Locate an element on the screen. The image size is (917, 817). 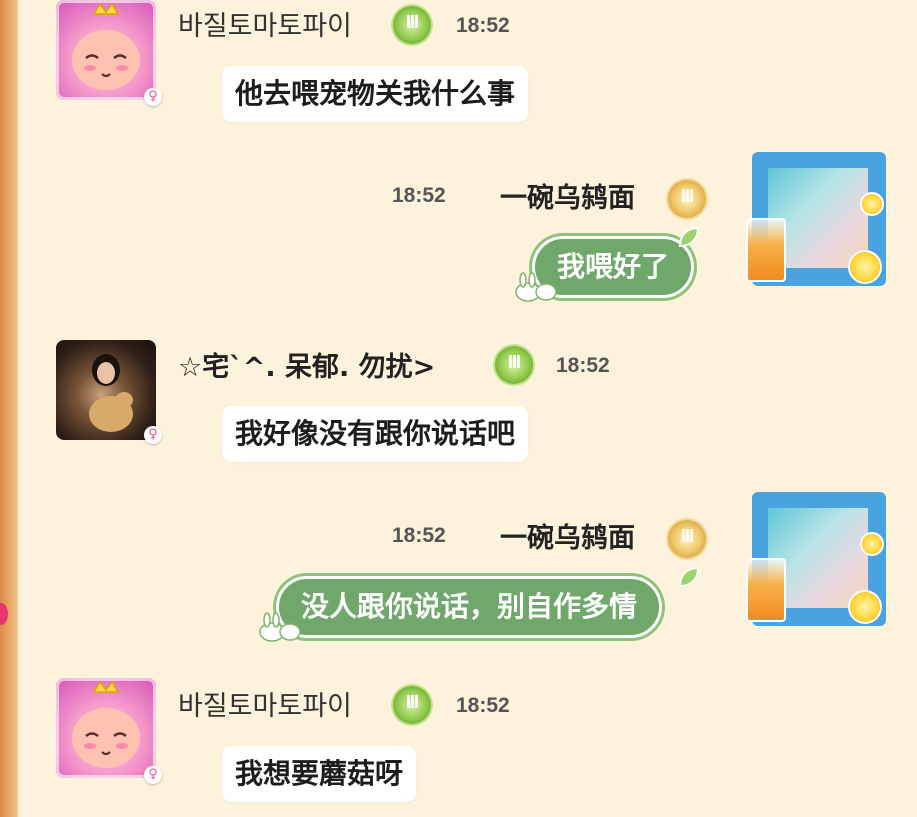
photo-avatar is located at coordinates (111, 393).